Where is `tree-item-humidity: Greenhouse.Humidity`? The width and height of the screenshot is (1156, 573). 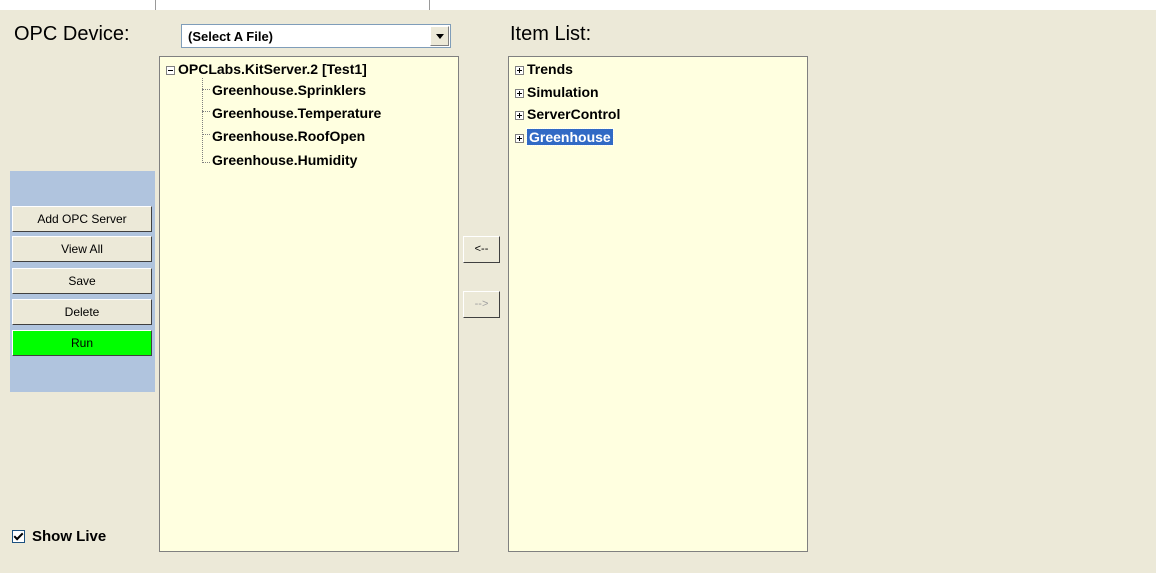 tree-item-humidity: Greenhouse.Humidity is located at coordinates (284, 160).